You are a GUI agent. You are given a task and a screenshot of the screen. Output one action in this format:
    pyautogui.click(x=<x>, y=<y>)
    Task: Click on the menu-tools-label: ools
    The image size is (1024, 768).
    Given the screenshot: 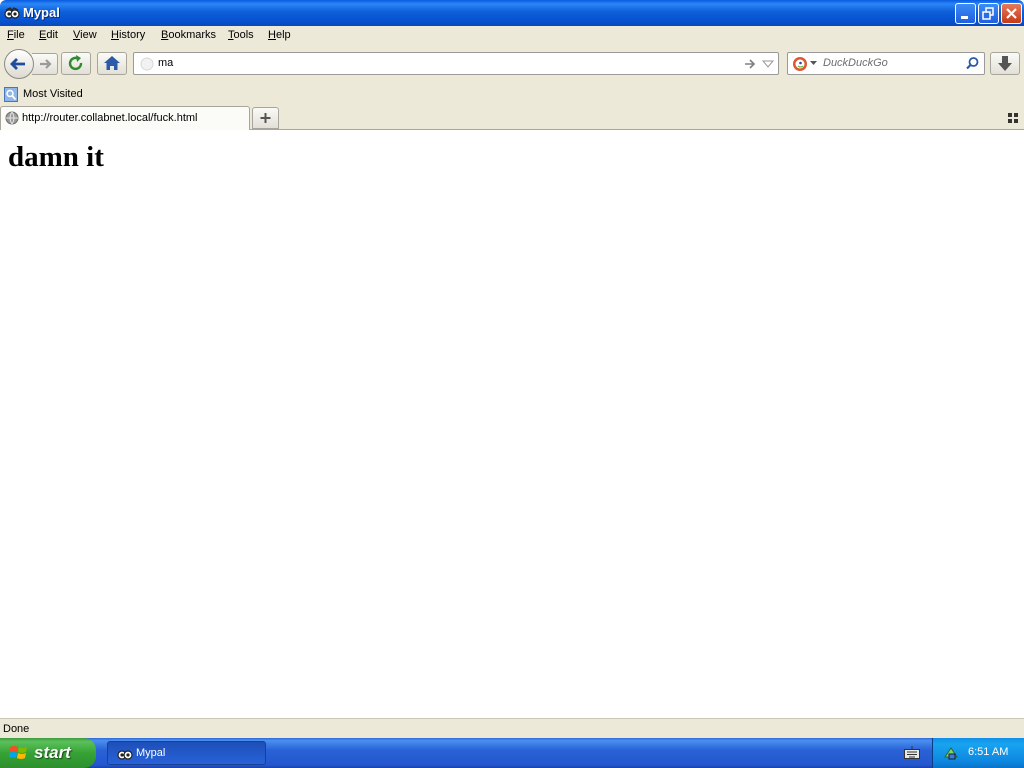 What is the action you would take?
    pyautogui.click(x=243, y=35)
    